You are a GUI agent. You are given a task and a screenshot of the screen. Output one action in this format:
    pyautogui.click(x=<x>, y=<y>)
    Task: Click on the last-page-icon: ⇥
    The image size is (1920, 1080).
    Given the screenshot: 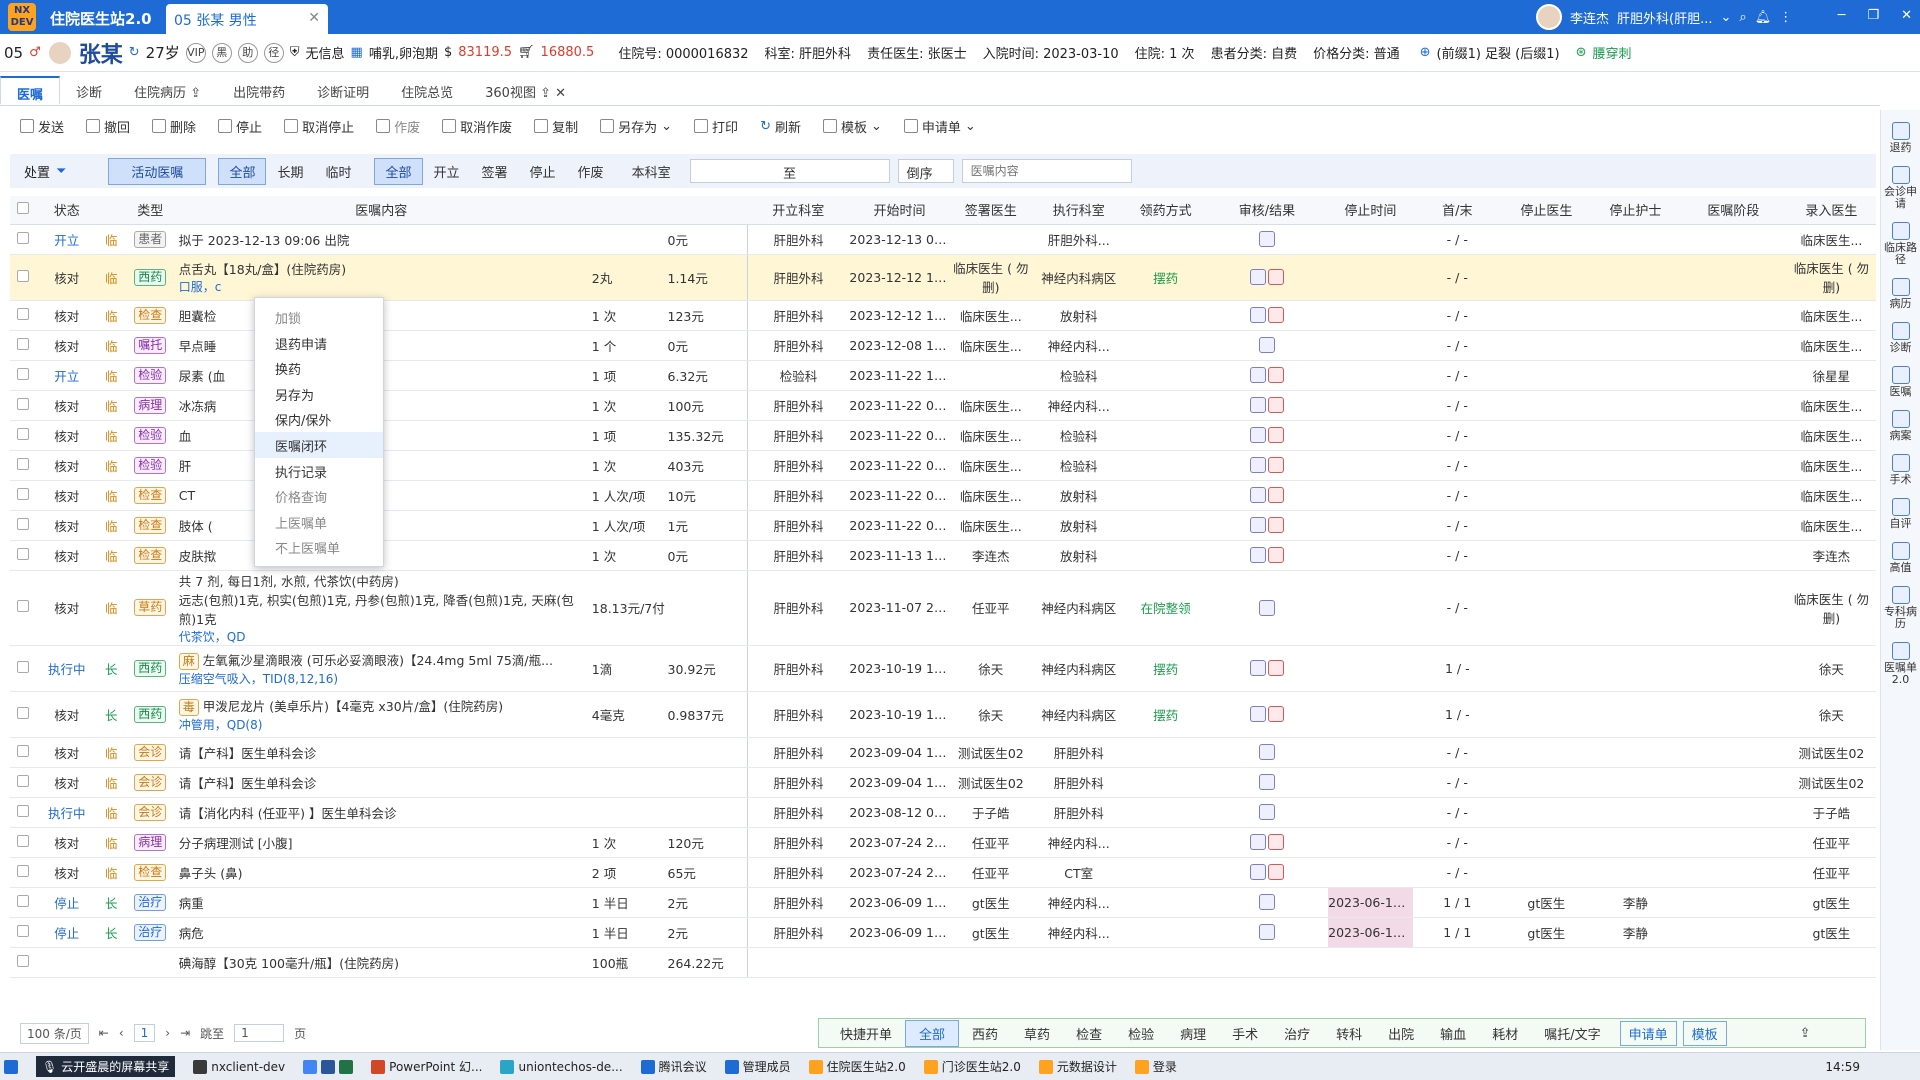 What is the action you would take?
    pyautogui.click(x=185, y=1033)
    